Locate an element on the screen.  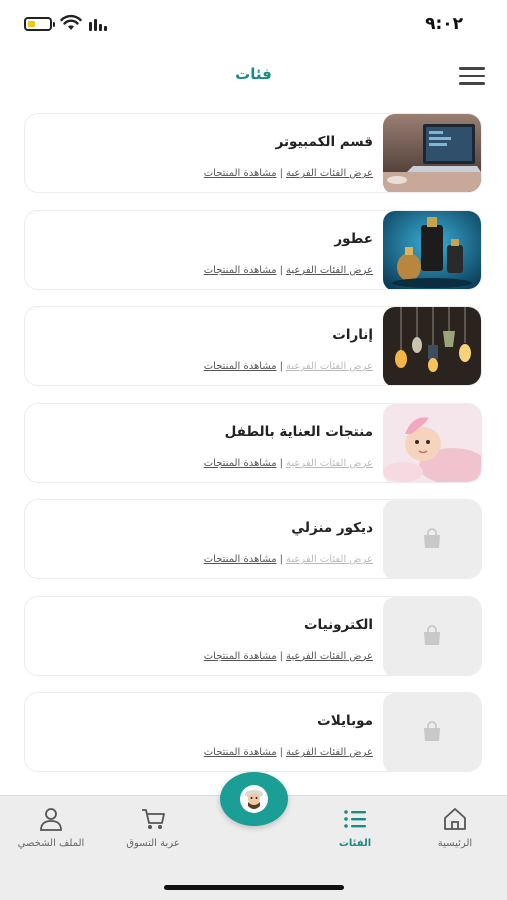
person-icon is located at coordinates (51, 819).